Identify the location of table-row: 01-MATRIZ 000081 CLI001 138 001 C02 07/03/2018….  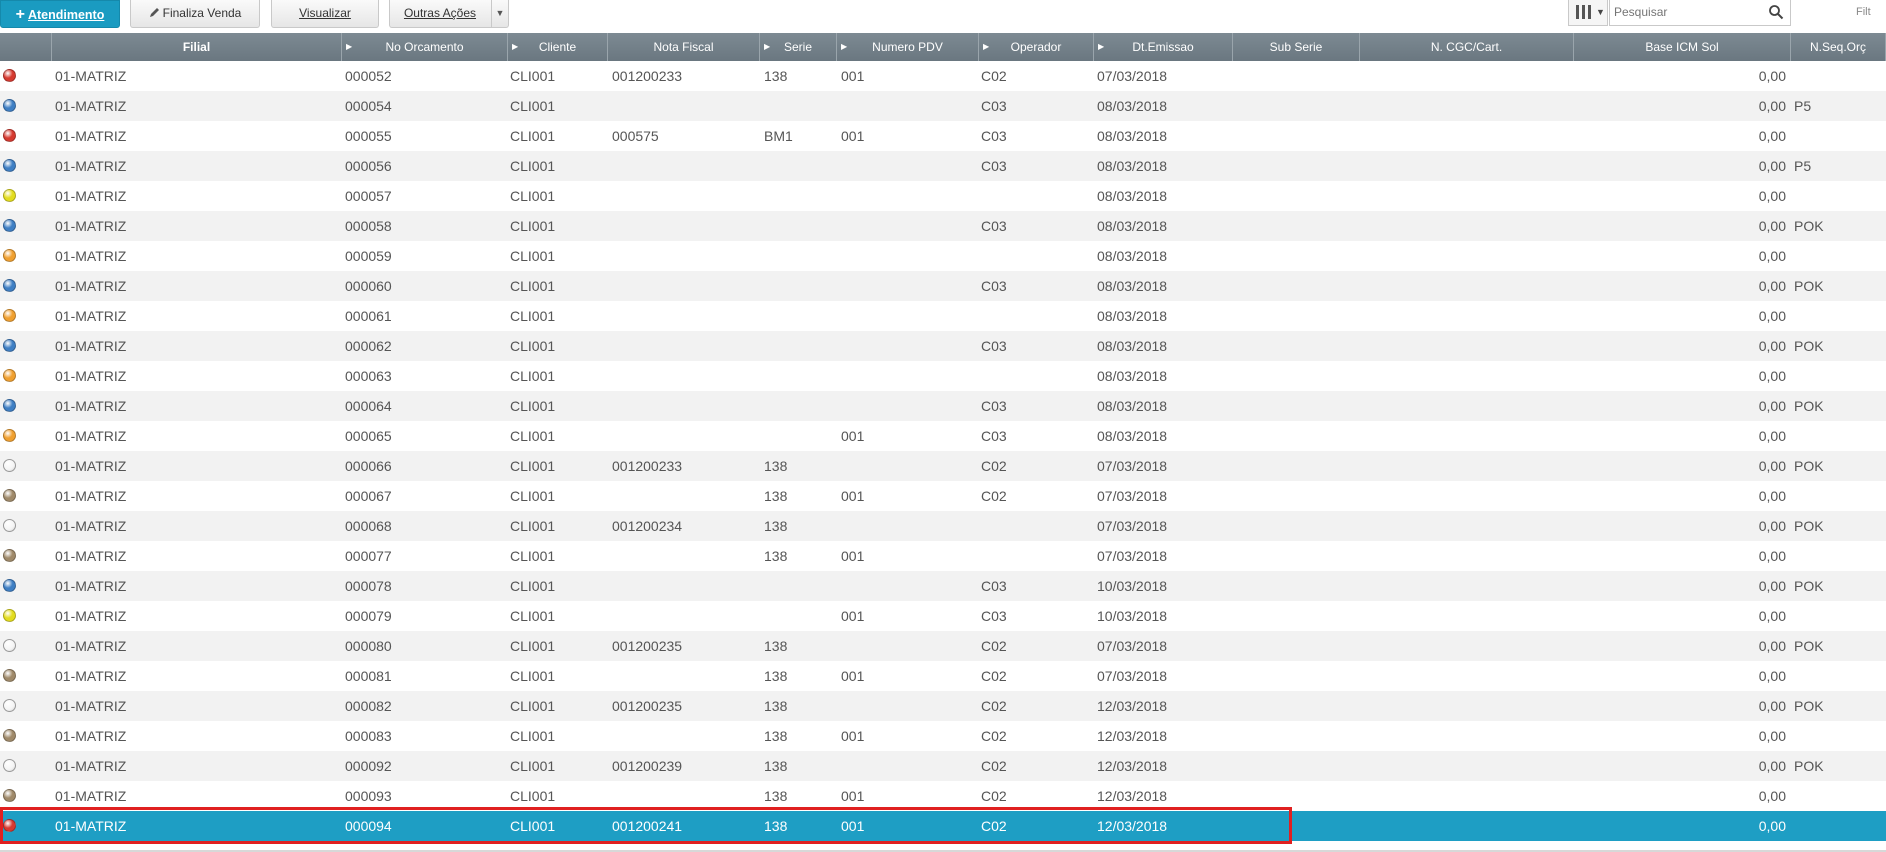
(943, 676).